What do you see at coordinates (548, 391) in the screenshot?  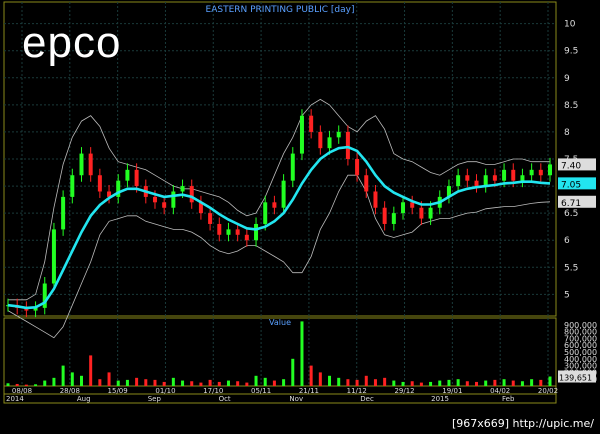 I see `date-tick-label: 20/02` at bounding box center [548, 391].